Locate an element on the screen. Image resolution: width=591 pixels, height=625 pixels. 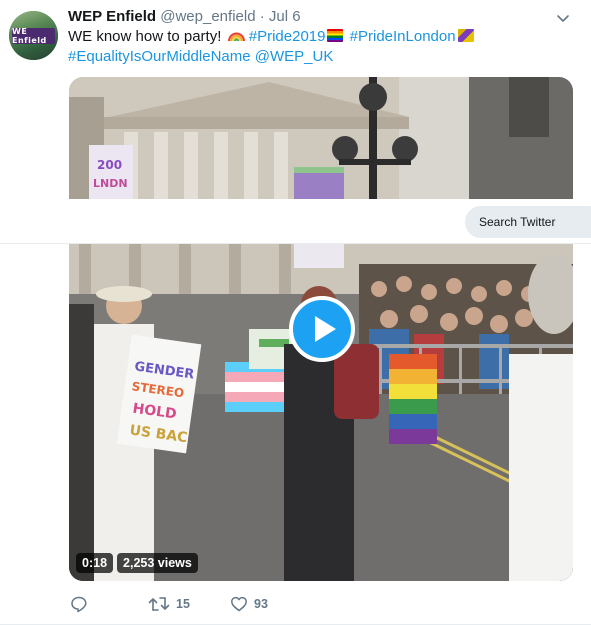
author-name: WEP Enfield is located at coordinates (112, 16).